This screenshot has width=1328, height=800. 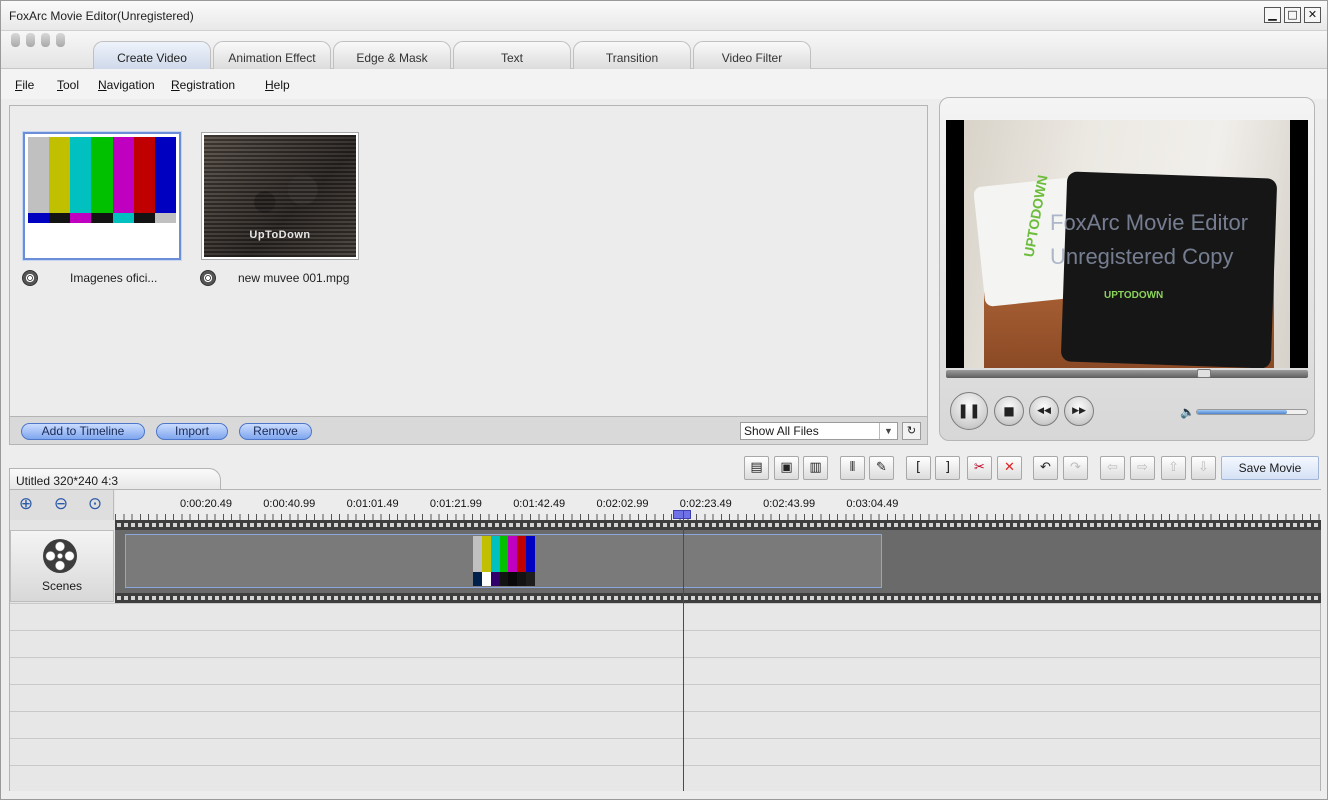 I want to click on ruler-time-label: 0:01:42.49, so click(x=539, y=504).